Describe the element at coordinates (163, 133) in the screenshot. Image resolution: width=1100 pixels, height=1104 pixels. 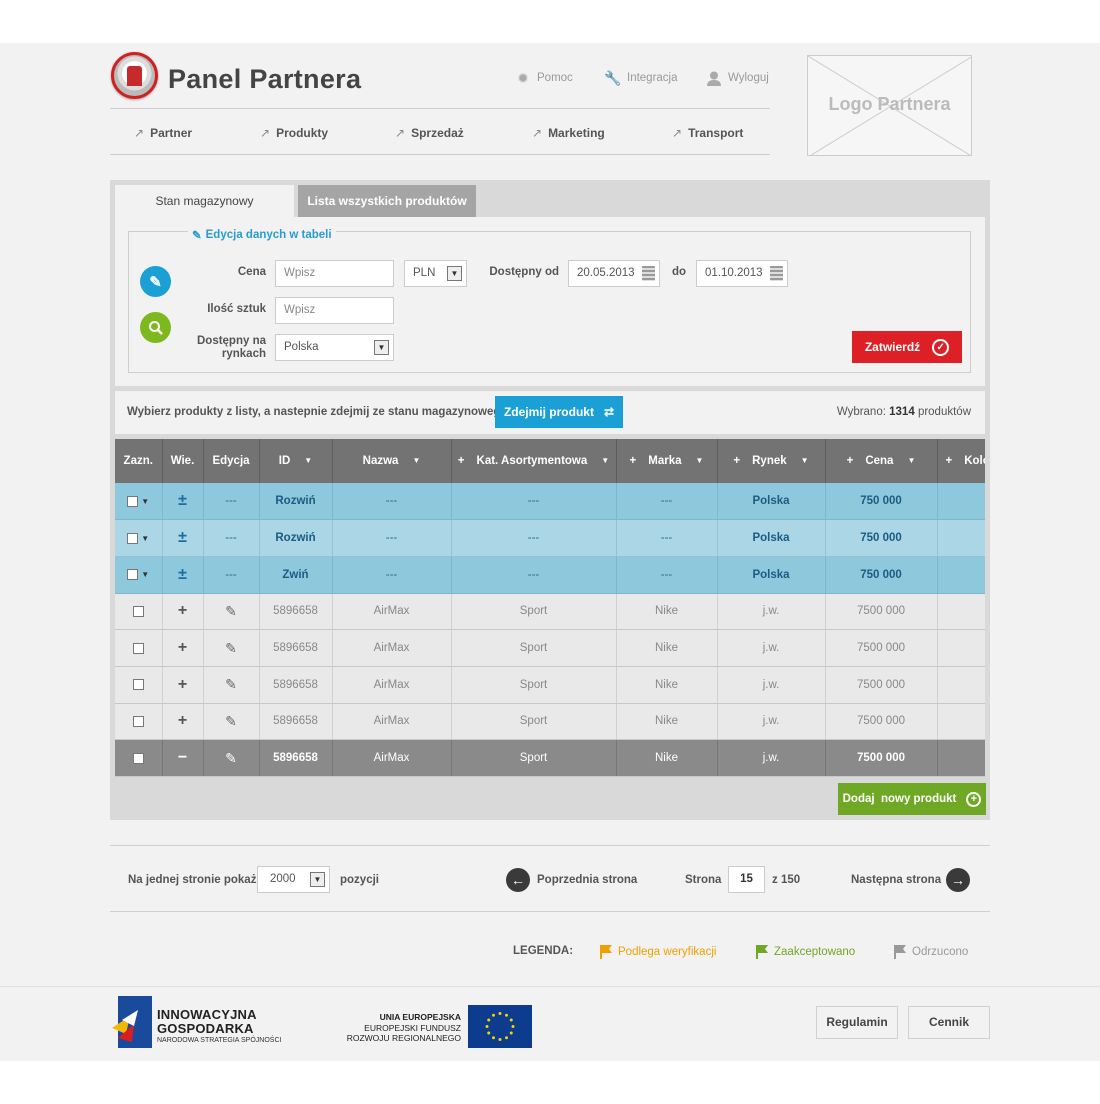
I see `nav-item-partner: ↗ Partner` at that location.